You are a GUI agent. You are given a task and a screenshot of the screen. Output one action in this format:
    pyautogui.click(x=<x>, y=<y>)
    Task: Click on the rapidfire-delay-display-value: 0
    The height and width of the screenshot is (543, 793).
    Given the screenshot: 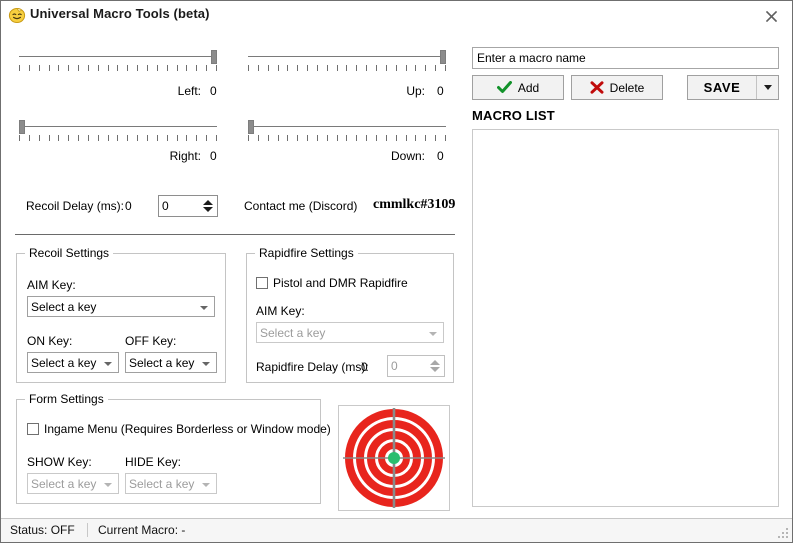 What is the action you would take?
    pyautogui.click(x=364, y=367)
    